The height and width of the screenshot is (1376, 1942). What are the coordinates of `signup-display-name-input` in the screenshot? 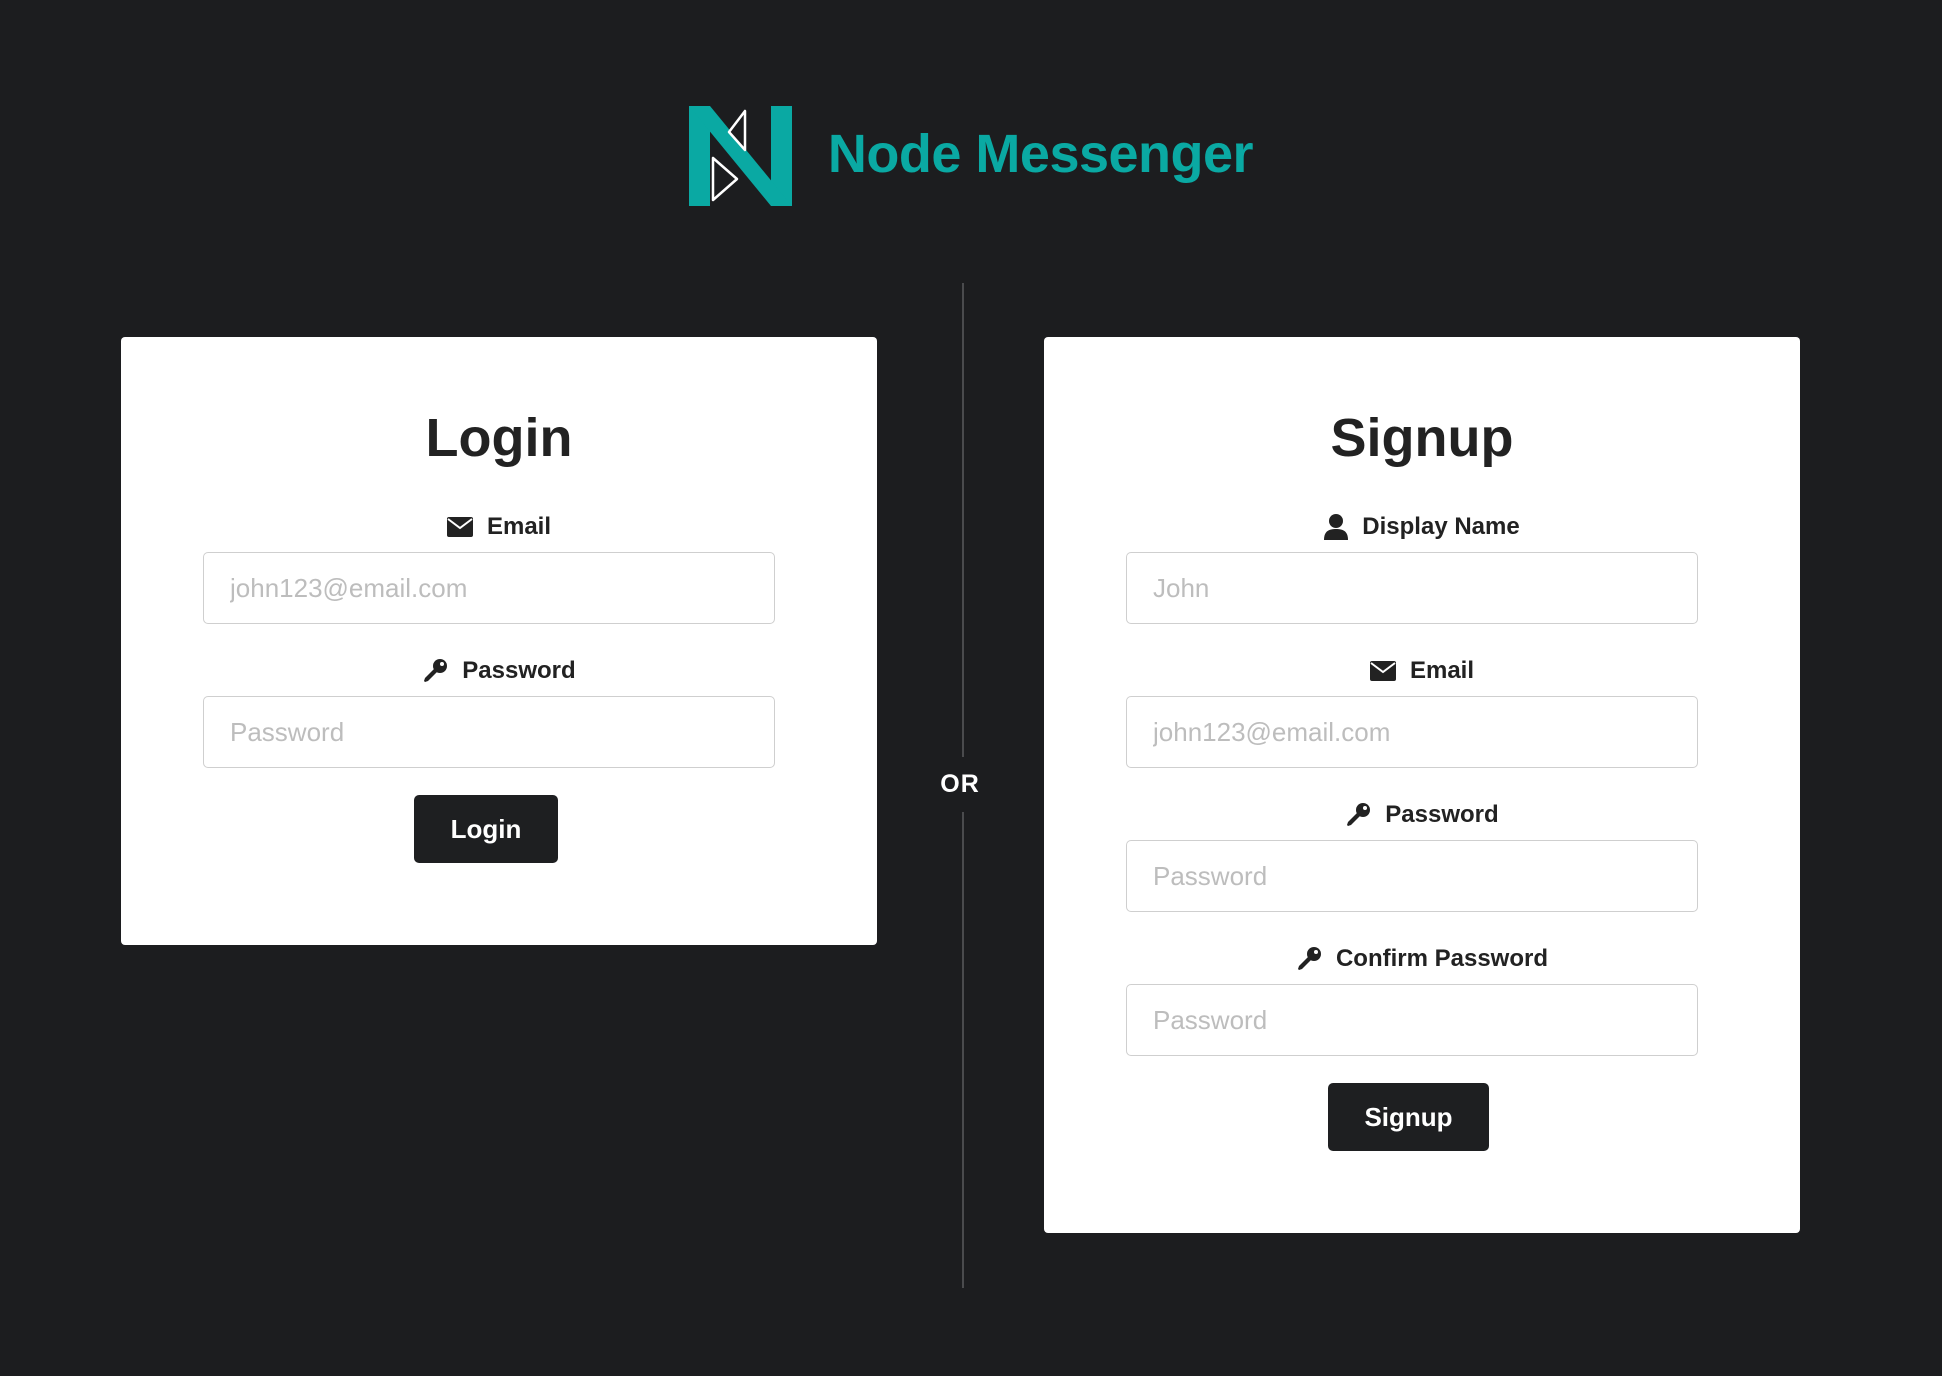 It's located at (1412, 588).